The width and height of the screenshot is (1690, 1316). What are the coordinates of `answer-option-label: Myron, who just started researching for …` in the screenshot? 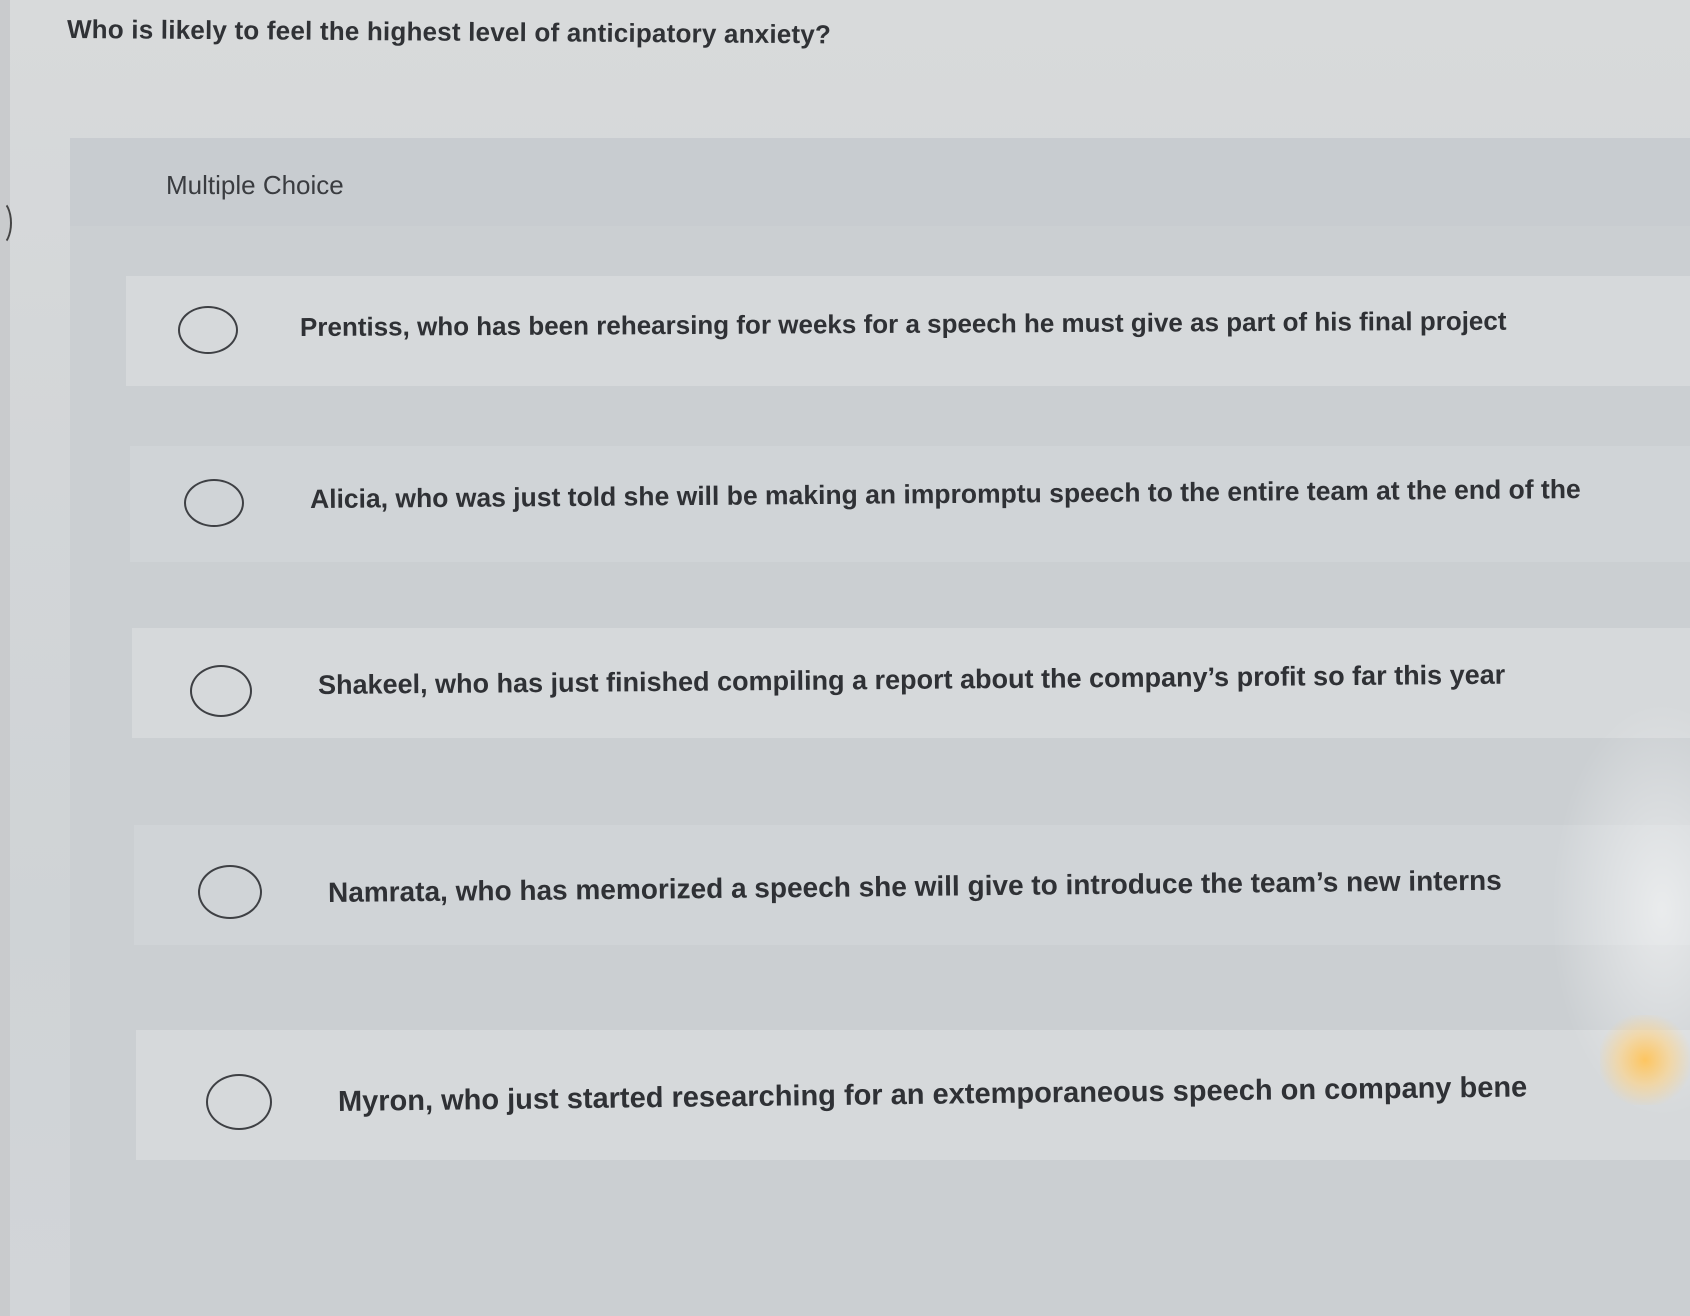 It's located at (932, 1094).